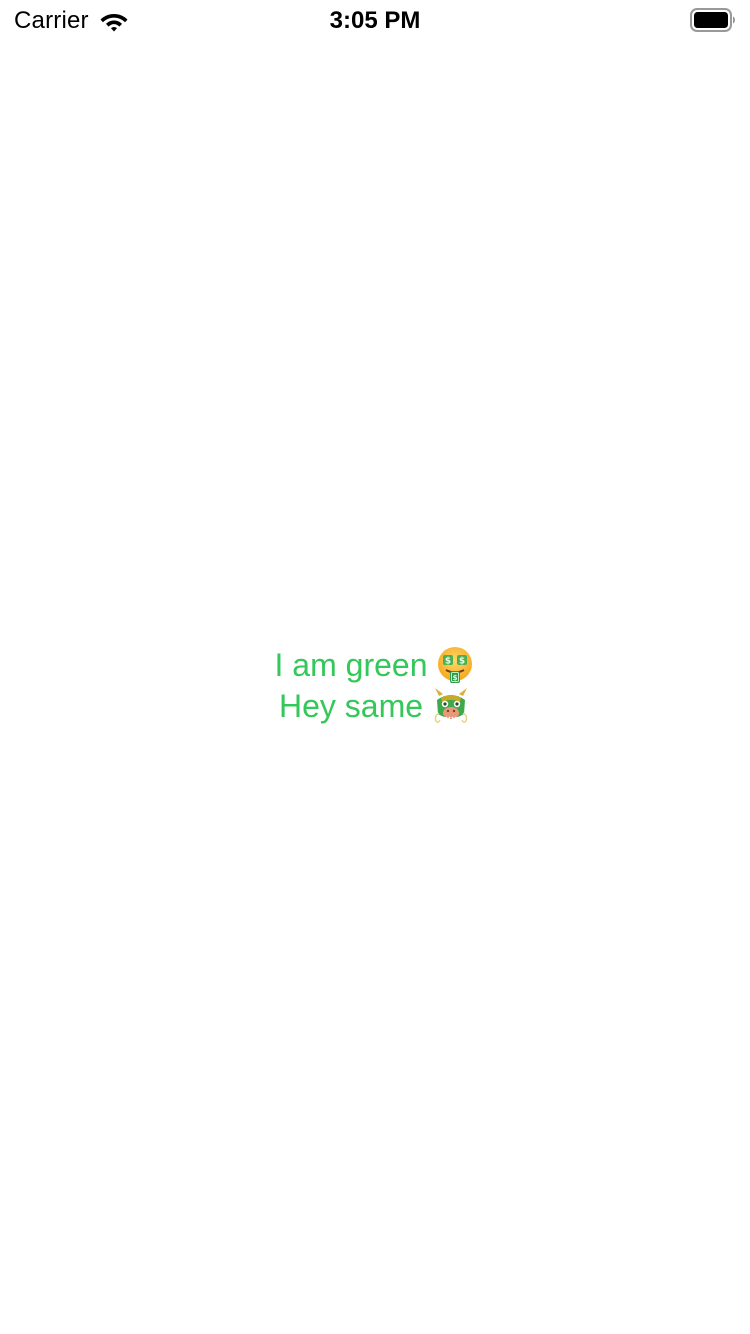 The width and height of the screenshot is (750, 1334). Describe the element at coordinates (712, 20) in the screenshot. I see `battery-icon` at that location.